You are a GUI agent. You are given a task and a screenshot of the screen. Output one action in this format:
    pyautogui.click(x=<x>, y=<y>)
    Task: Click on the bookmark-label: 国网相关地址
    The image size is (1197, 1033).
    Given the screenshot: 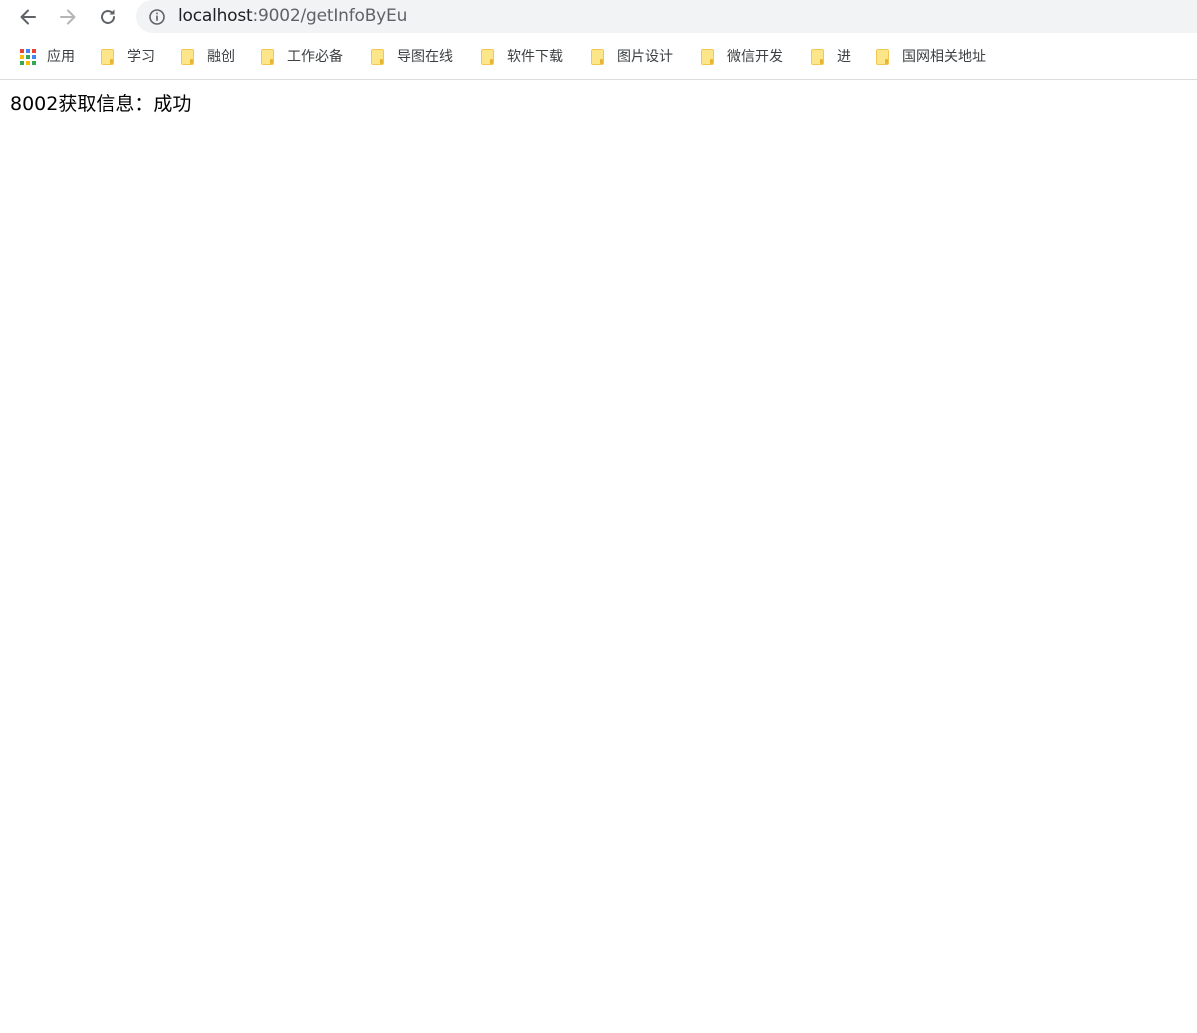 What is the action you would take?
    pyautogui.click(x=944, y=57)
    